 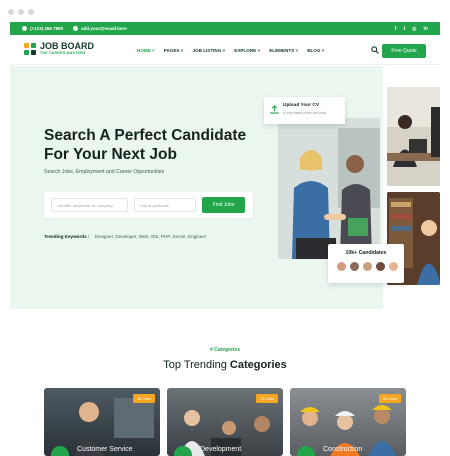 What do you see at coordinates (348, 422) in the screenshot?
I see `category-card-construction: 55 Jobs Construction` at bounding box center [348, 422].